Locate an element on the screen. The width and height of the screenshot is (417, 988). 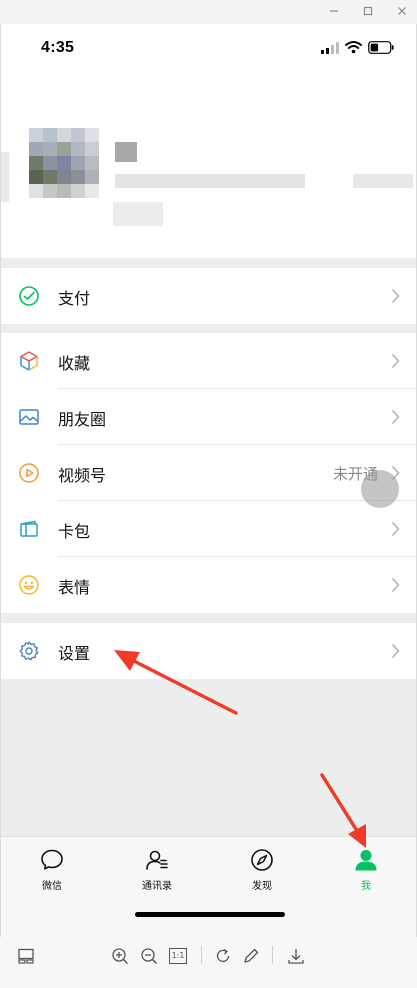
layout-icon is located at coordinates (26, 956).